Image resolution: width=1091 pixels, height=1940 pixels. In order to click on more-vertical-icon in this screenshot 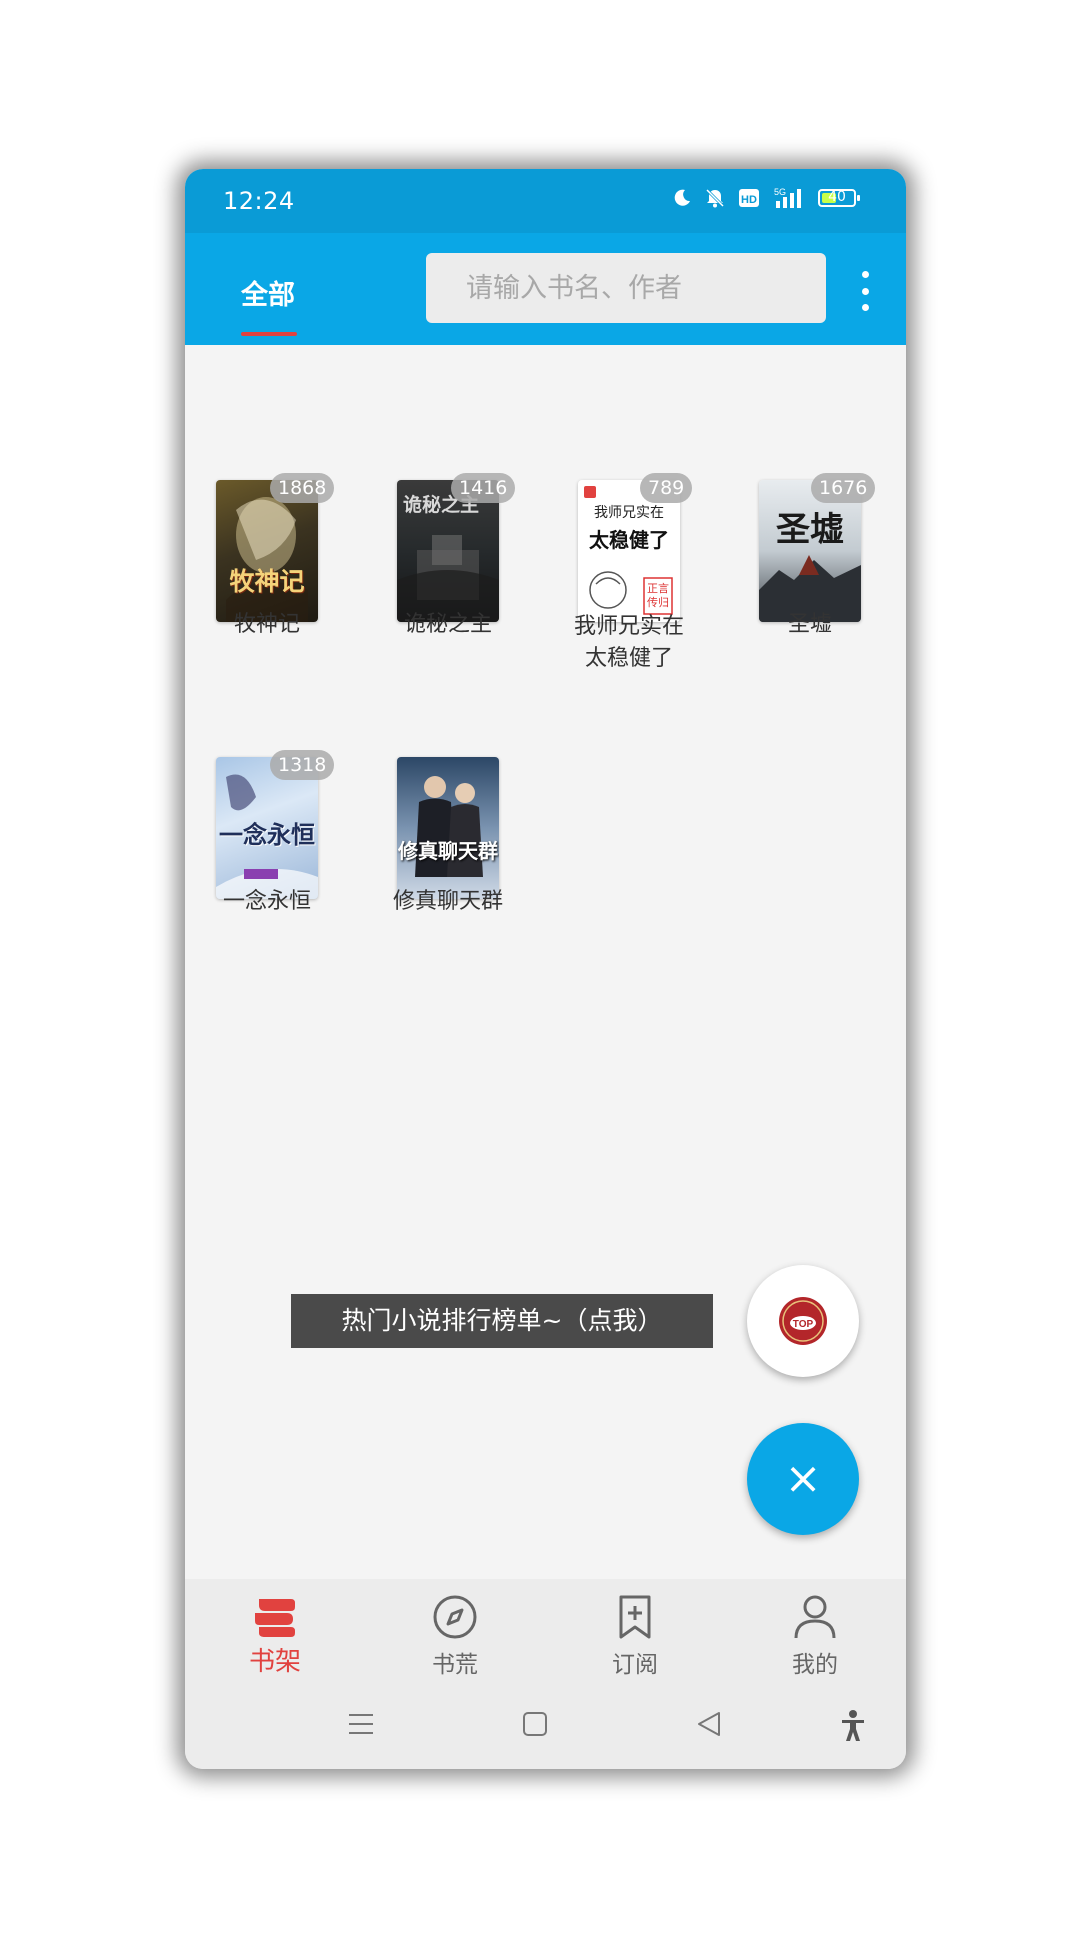, I will do `click(865, 291)`.